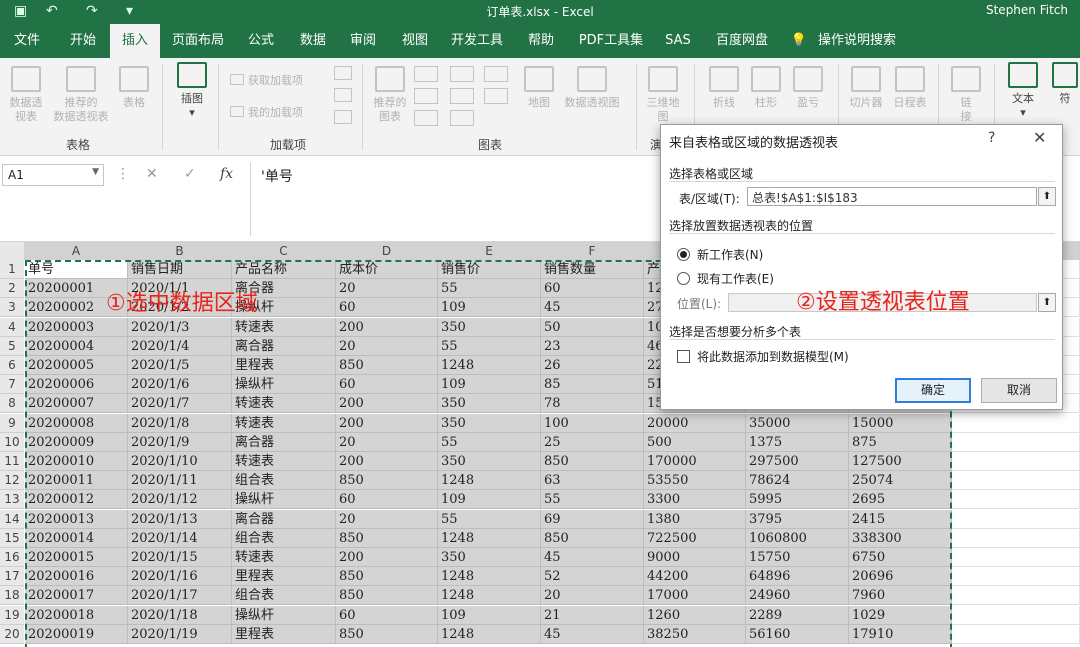  Describe the element at coordinates (426, 74) in the screenshot. I see `column-chart-icon` at that location.